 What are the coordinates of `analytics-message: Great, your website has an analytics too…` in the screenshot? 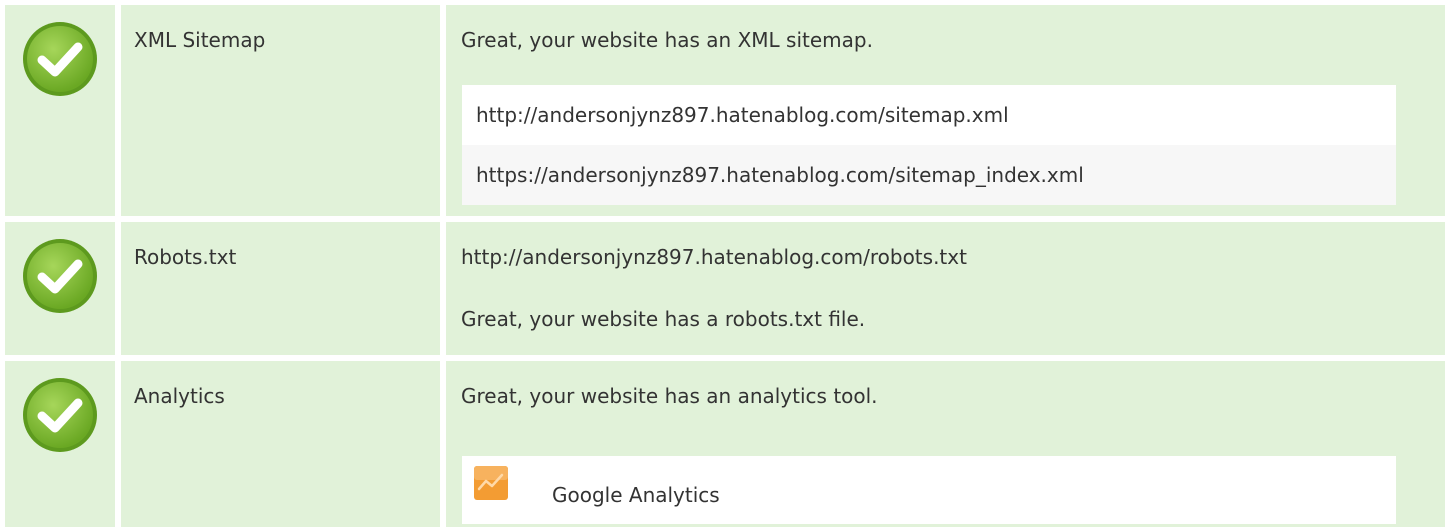 It's located at (669, 396).